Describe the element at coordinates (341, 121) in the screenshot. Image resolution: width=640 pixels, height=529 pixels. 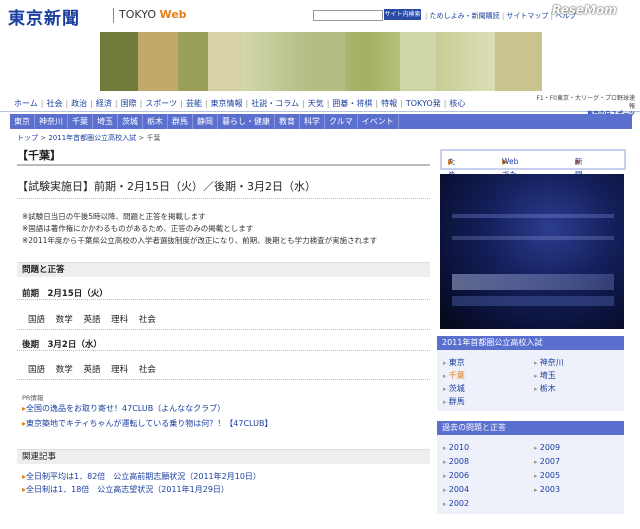
I see `secondary-nav-item: クルマ` at that location.